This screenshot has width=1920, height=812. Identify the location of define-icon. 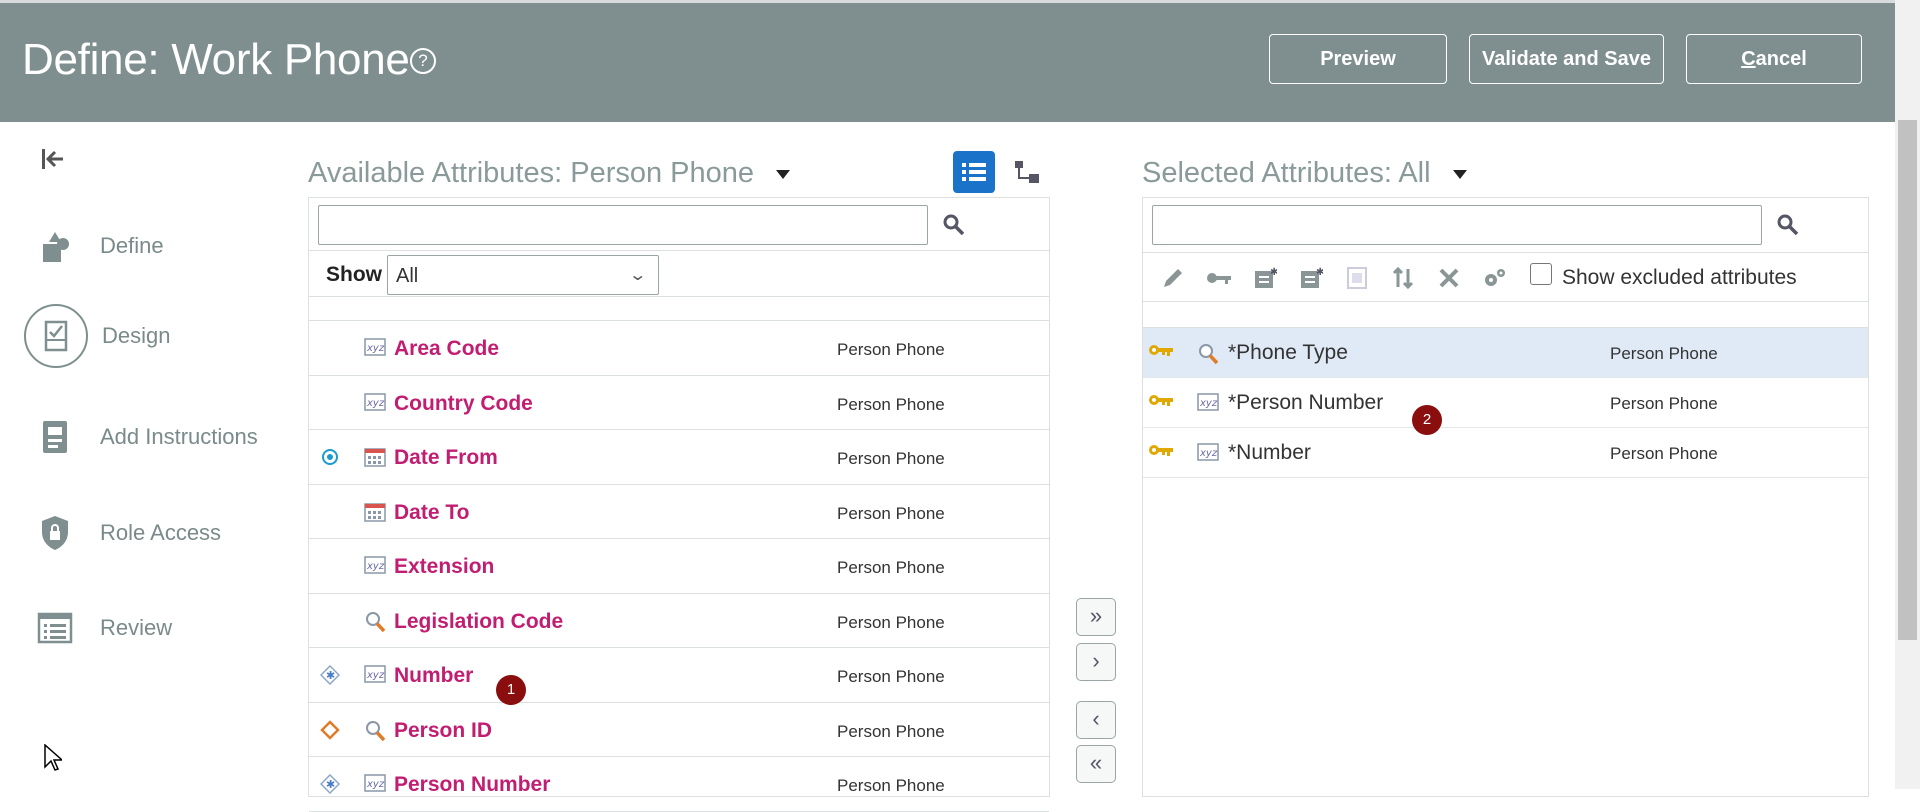
(55, 246).